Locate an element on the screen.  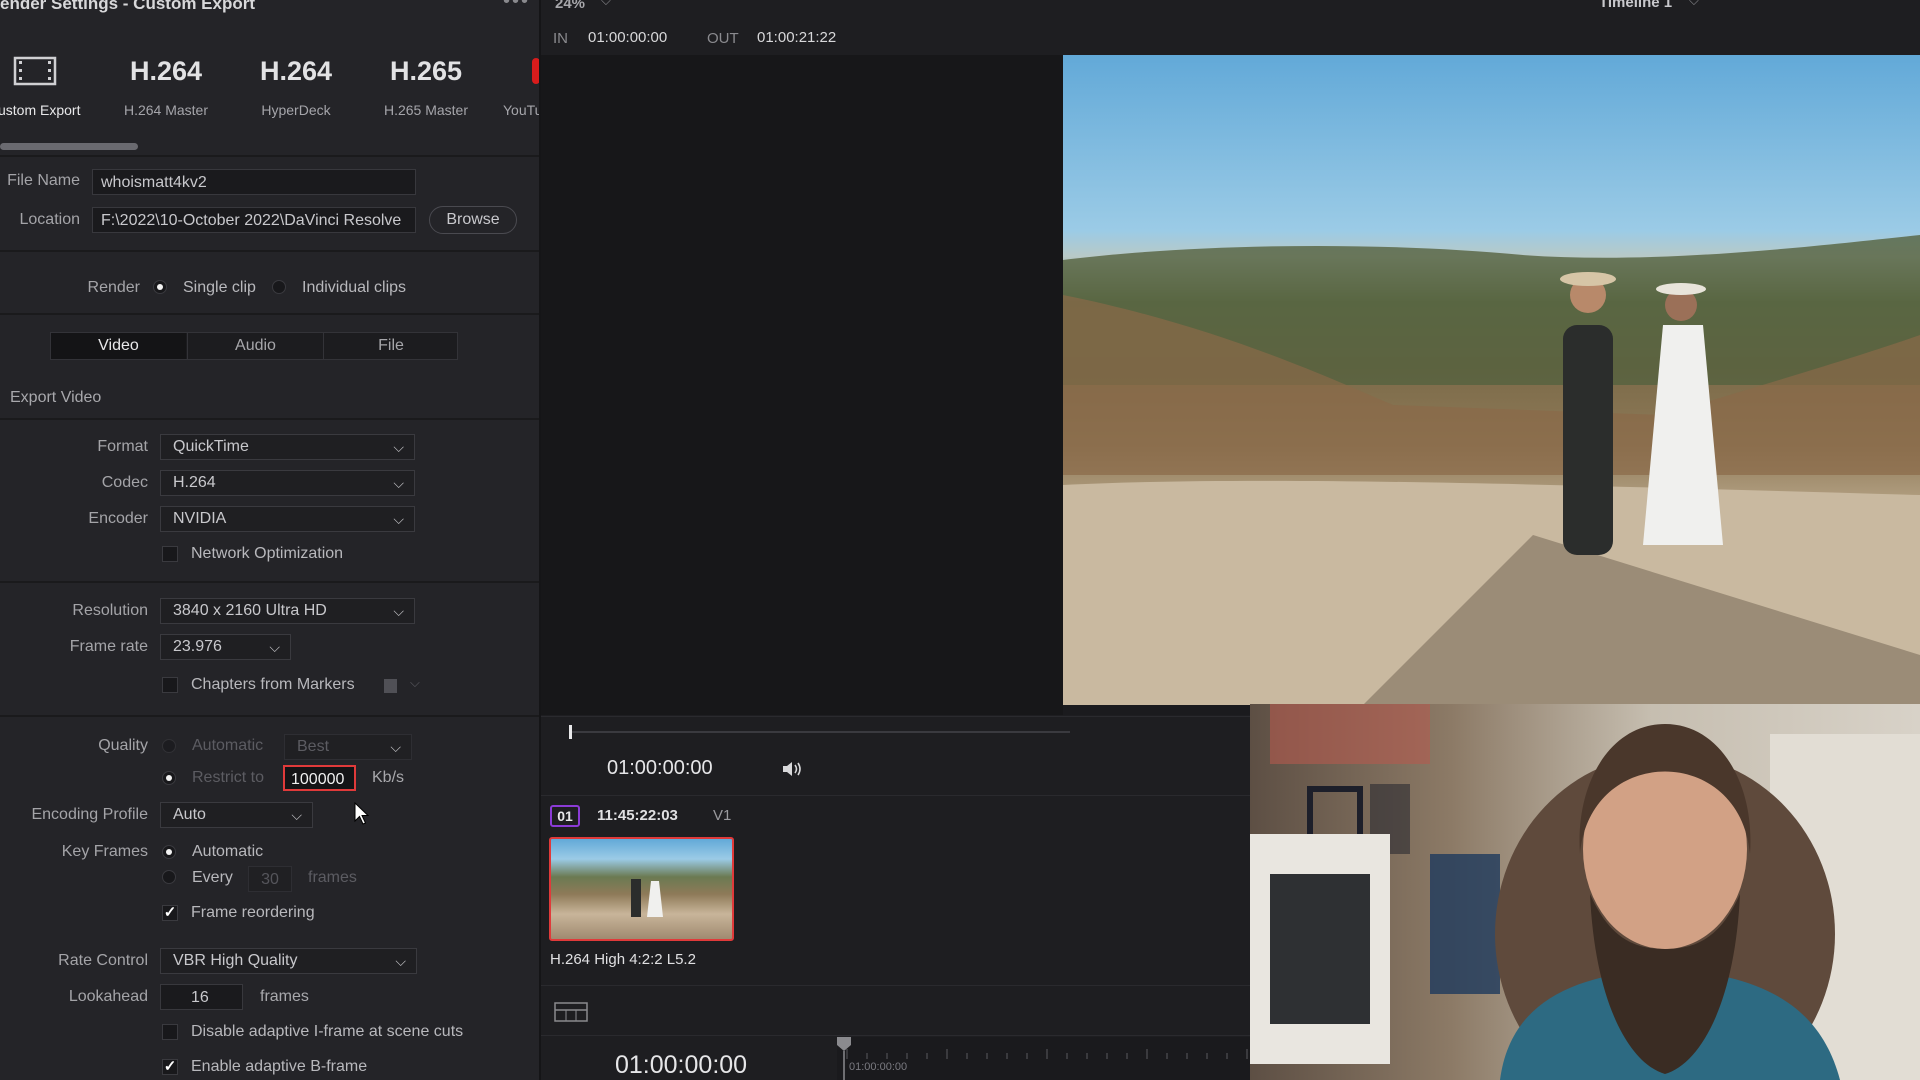
format-value: QuickTime is located at coordinates (211, 446).